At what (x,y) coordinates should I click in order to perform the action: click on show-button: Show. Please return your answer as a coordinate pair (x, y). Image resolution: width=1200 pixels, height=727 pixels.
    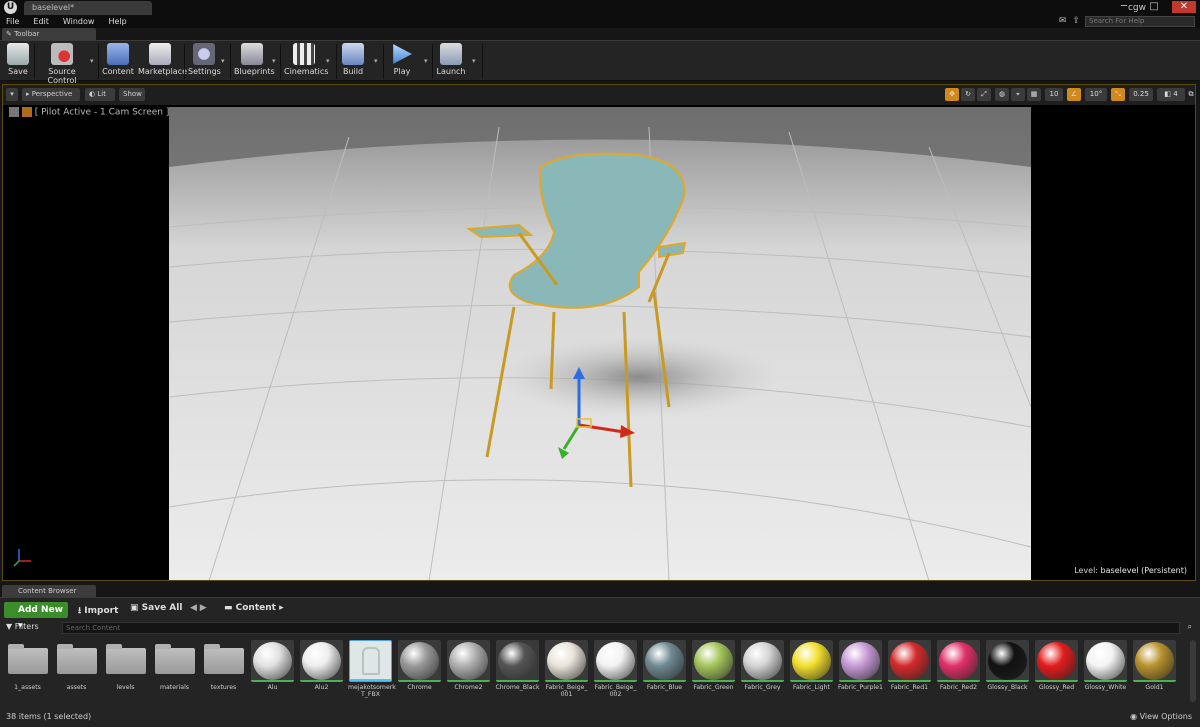
    Looking at the image, I should click on (132, 94).